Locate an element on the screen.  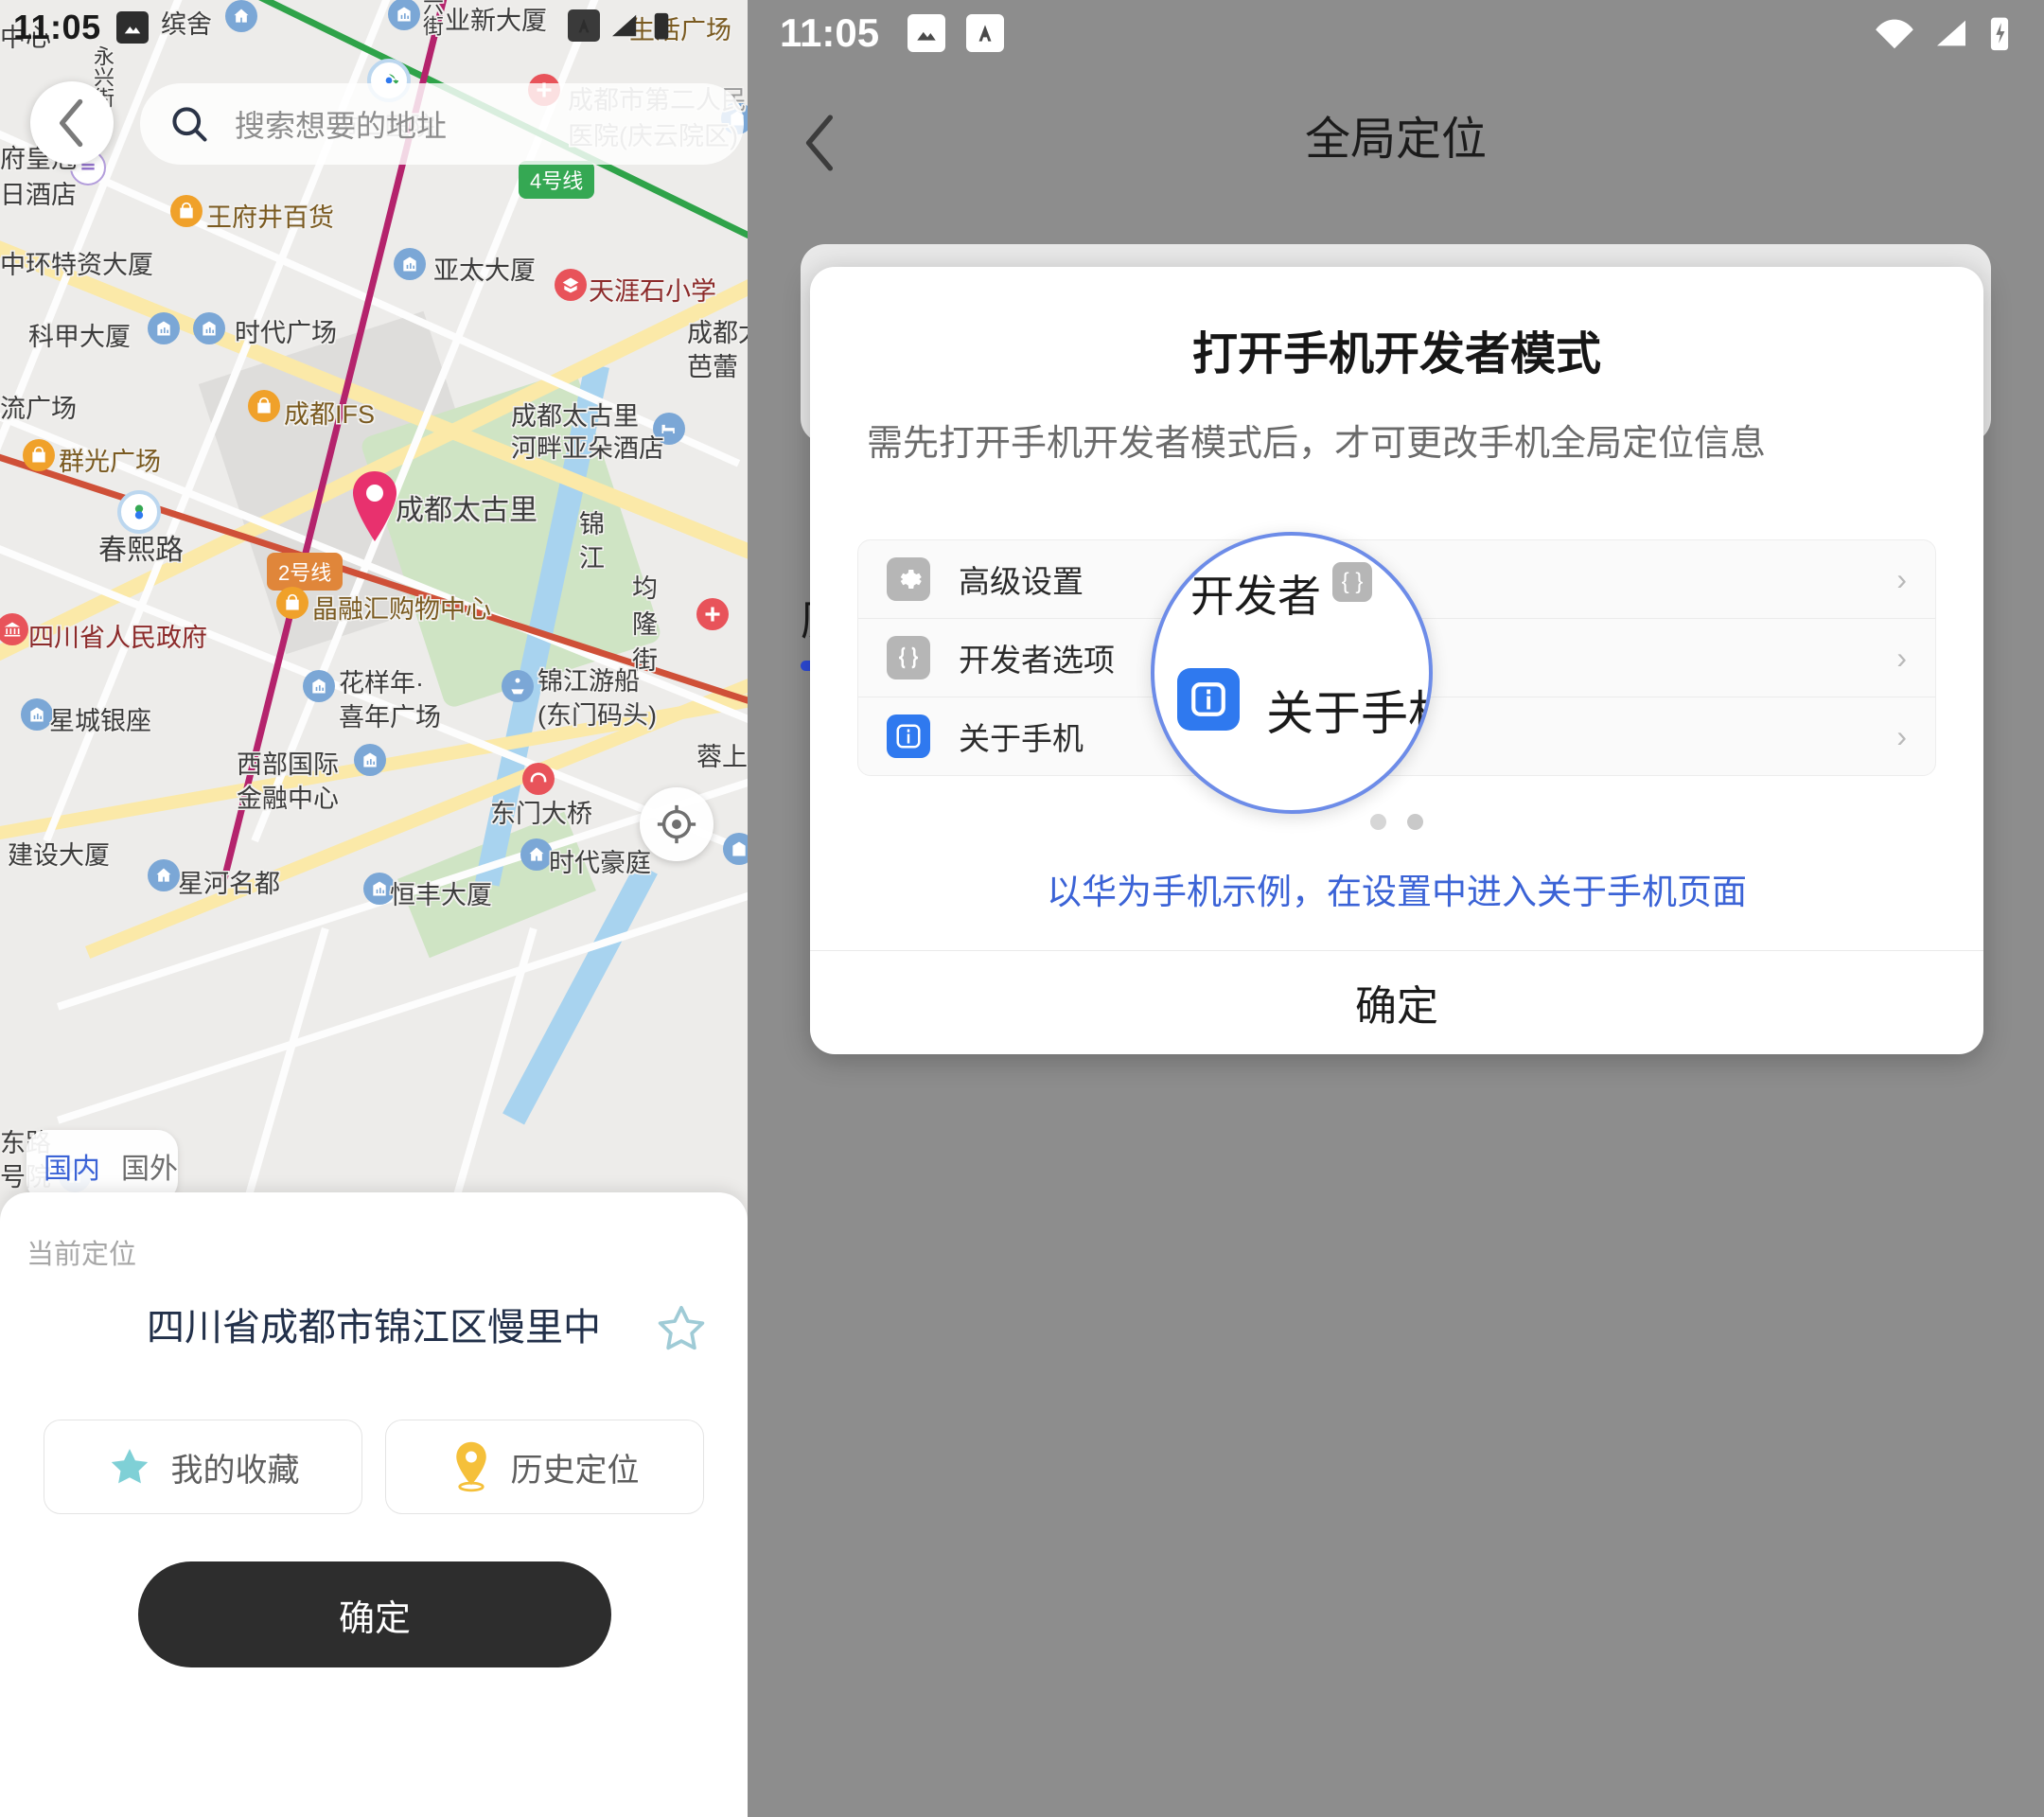
map-label: 科甲大厦 is located at coordinates (79, 337).